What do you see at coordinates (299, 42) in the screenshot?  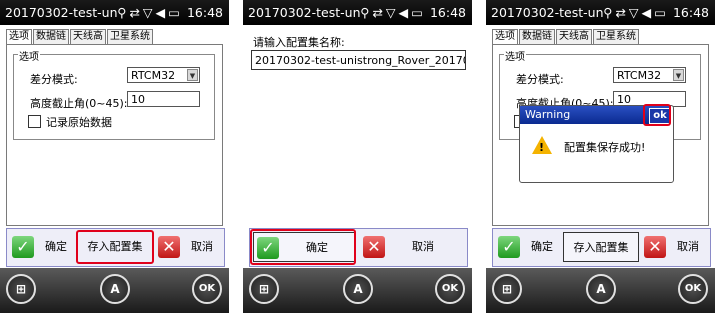 I see `config-name-prompt: 请输入配置集名称:` at bounding box center [299, 42].